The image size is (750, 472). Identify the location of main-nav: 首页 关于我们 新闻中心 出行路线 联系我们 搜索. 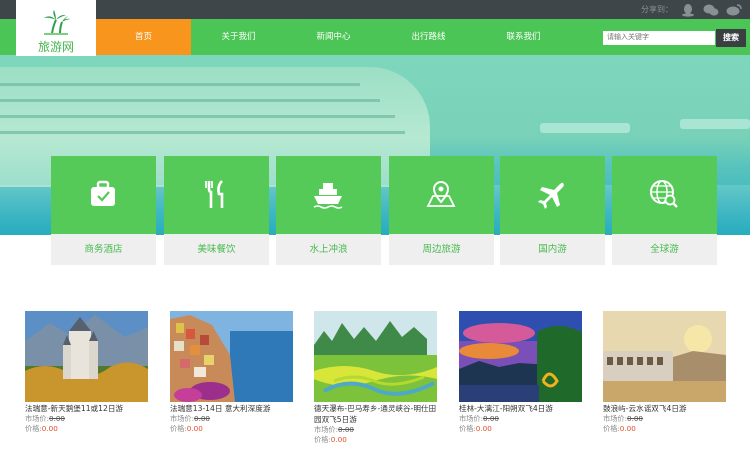
(375, 37).